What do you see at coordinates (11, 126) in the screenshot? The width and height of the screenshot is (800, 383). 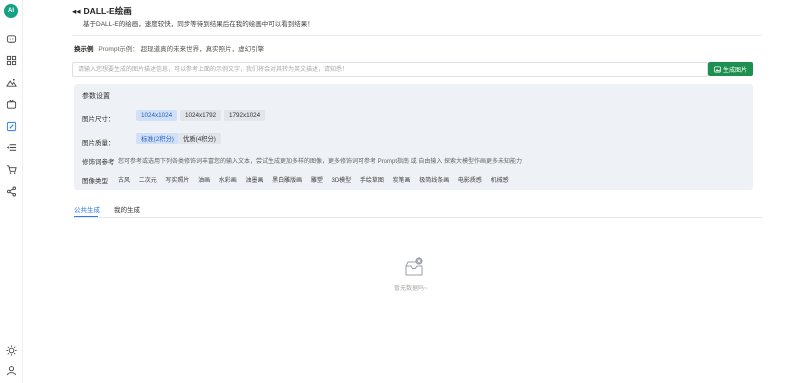 I see `draw-icon` at bounding box center [11, 126].